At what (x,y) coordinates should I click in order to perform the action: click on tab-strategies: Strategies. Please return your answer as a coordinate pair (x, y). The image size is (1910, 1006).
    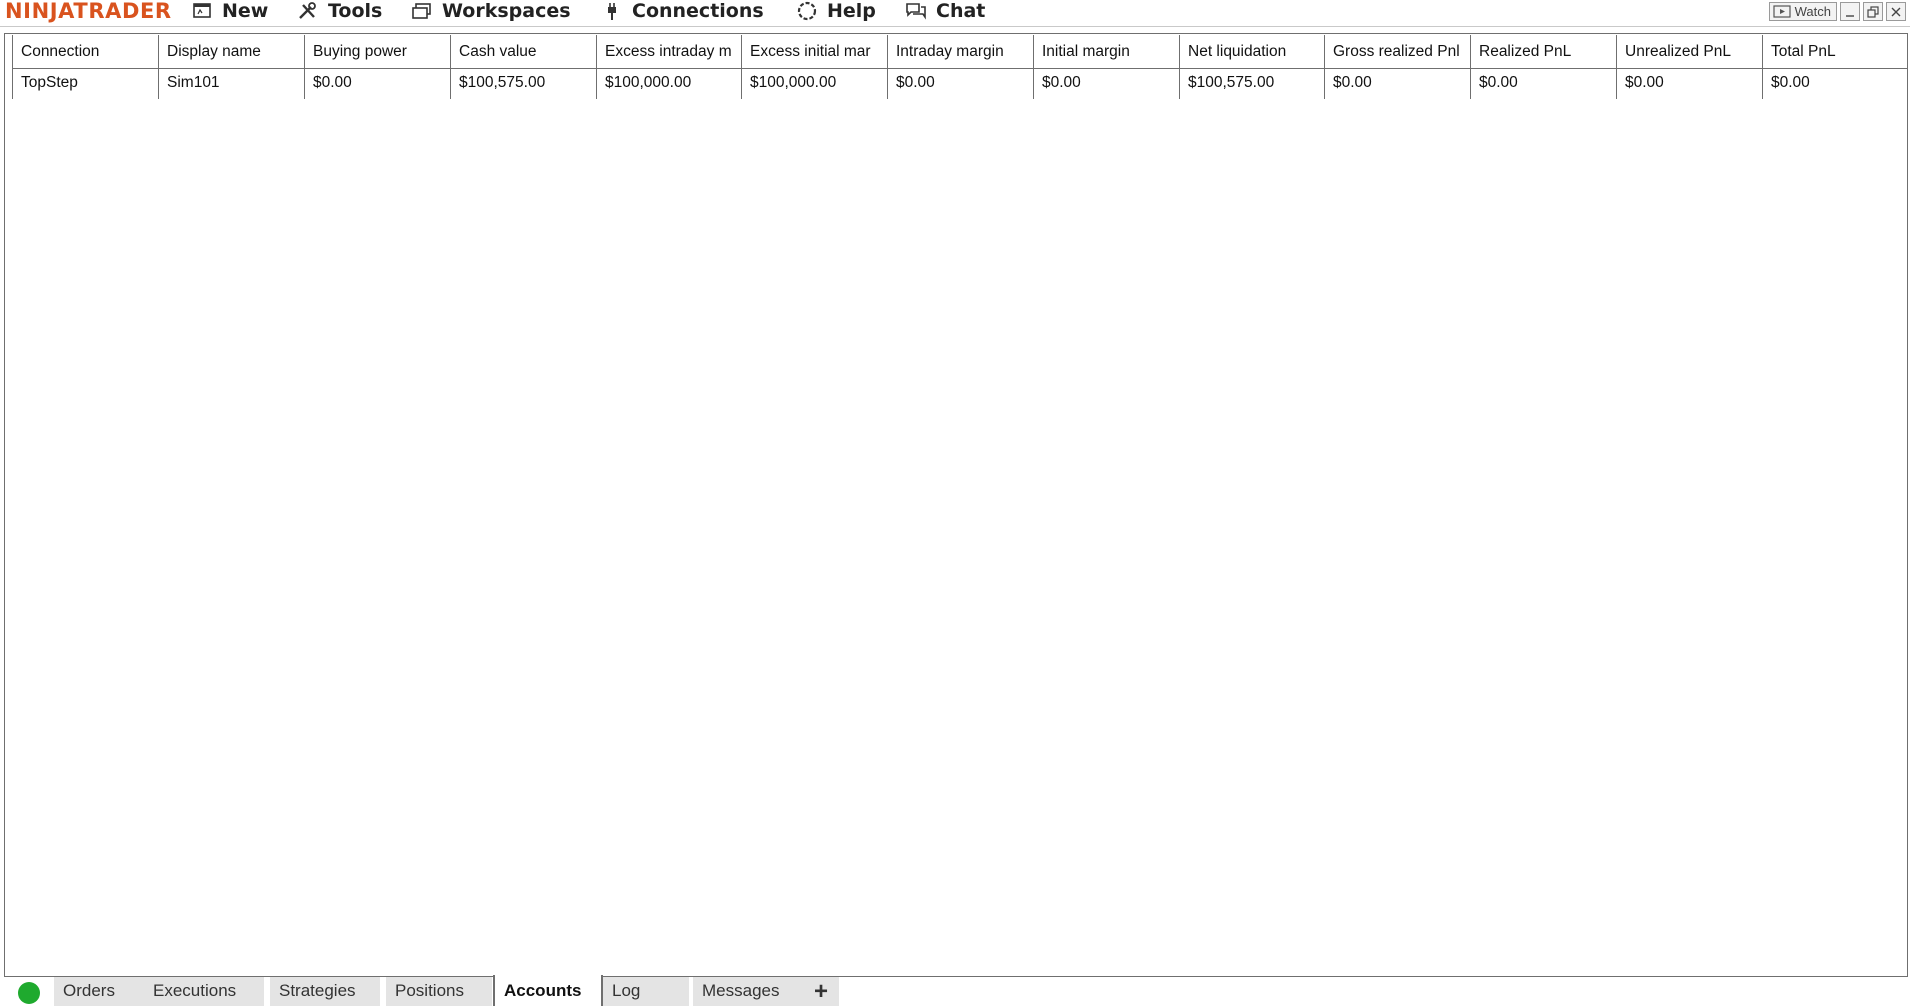
    Looking at the image, I should click on (325, 991).